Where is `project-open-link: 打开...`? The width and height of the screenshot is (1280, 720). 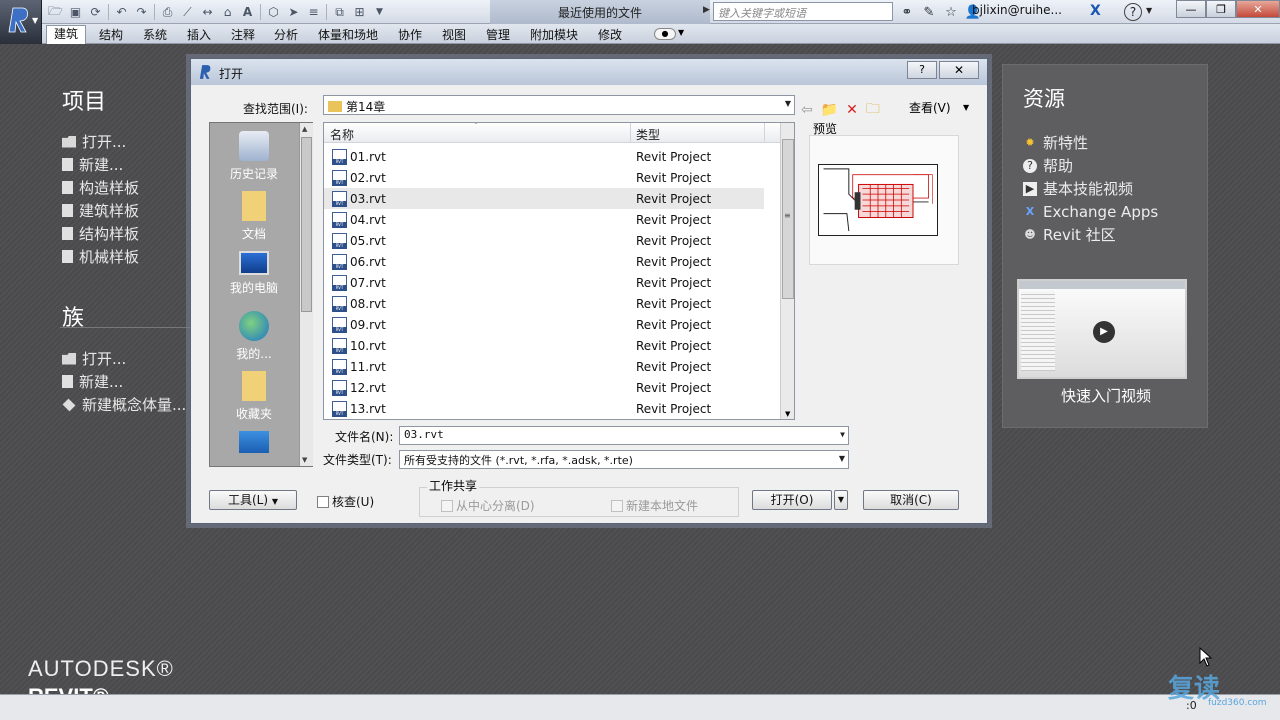 project-open-link: 打开... is located at coordinates (100, 141).